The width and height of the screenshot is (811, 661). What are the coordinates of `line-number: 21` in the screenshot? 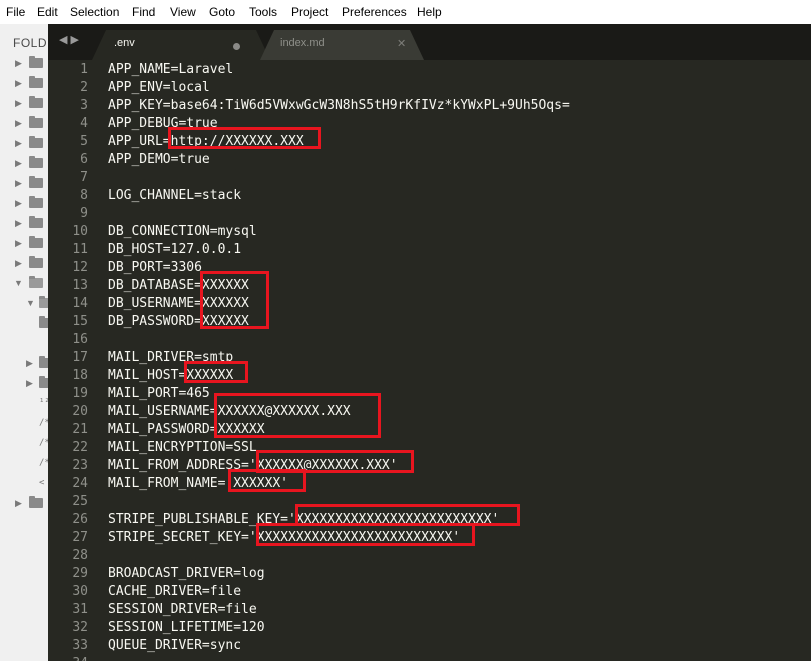 It's located at (80, 429).